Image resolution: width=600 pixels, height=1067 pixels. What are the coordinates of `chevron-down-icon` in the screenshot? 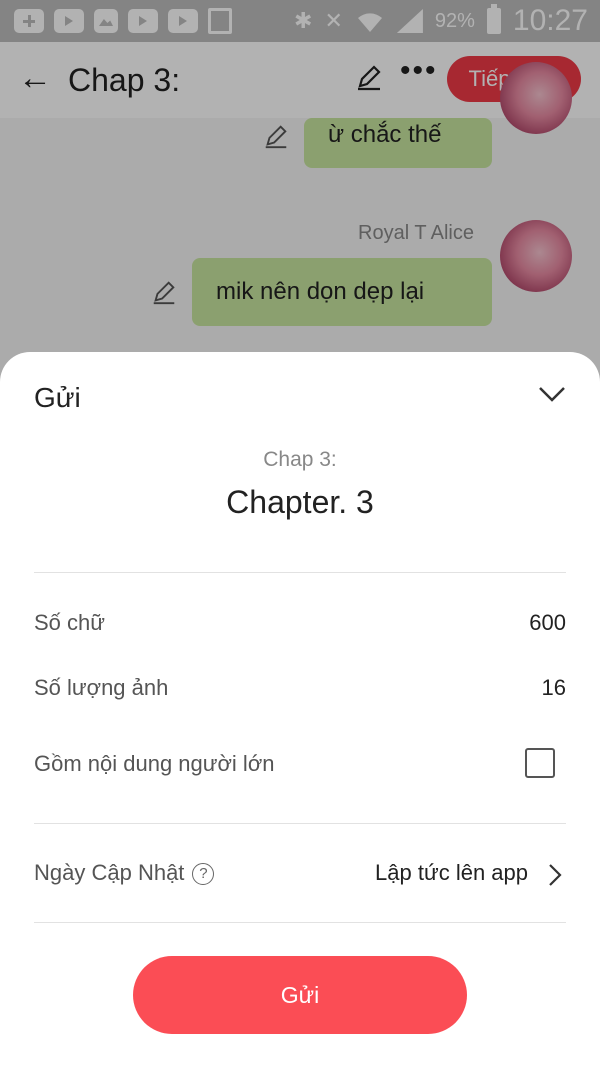 It's located at (552, 394).